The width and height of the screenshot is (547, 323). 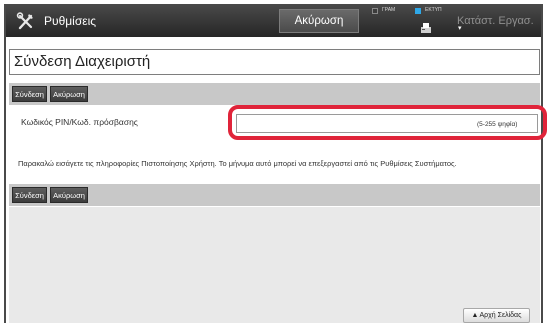 I want to click on up-arrow-icon: ▲, so click(x=475, y=315).